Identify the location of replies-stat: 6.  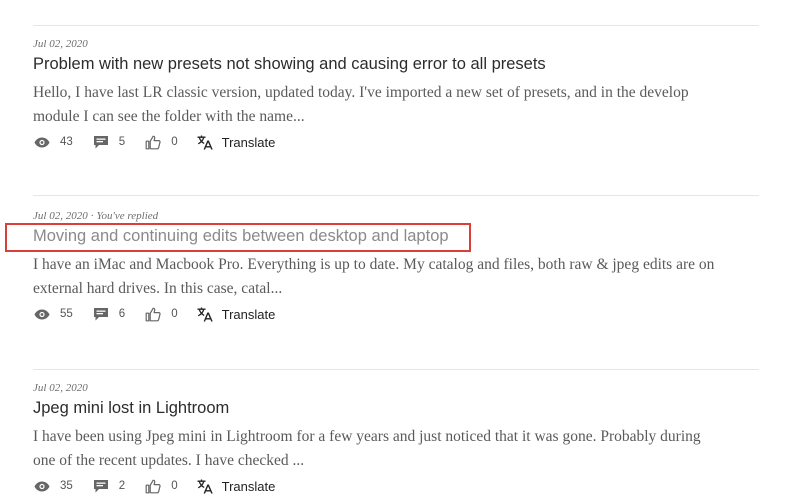
(108, 314).